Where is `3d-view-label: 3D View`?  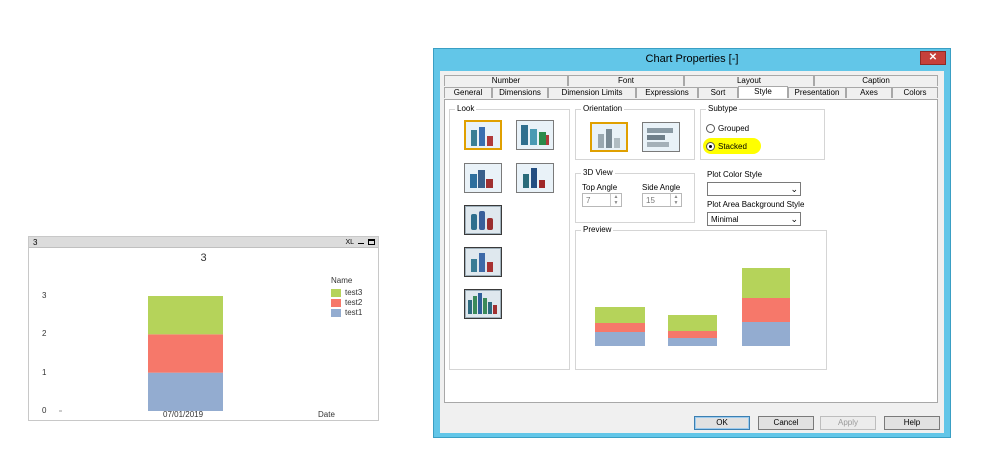 3d-view-label: 3D View is located at coordinates (598, 172).